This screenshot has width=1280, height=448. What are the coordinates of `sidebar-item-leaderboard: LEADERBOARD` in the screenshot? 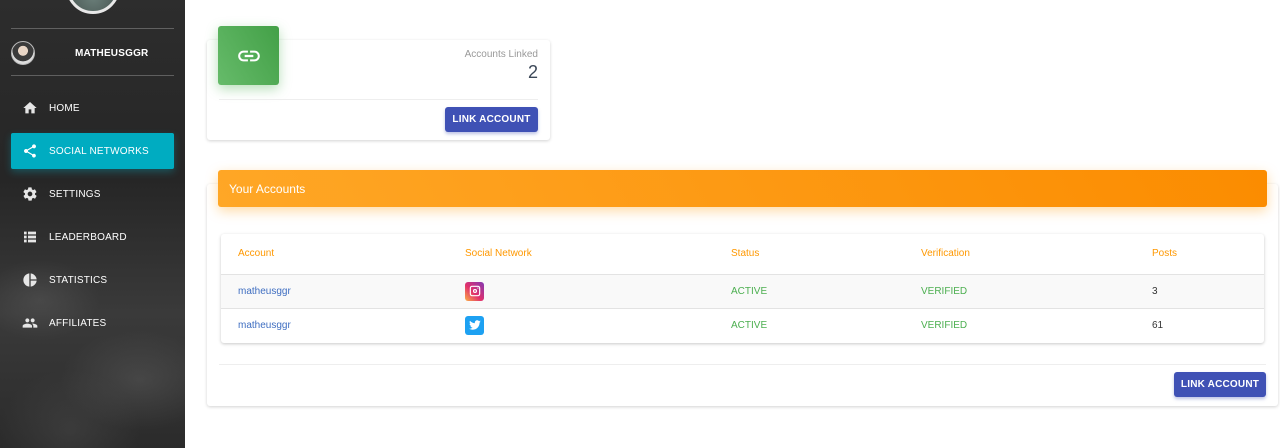 It's located at (92, 237).